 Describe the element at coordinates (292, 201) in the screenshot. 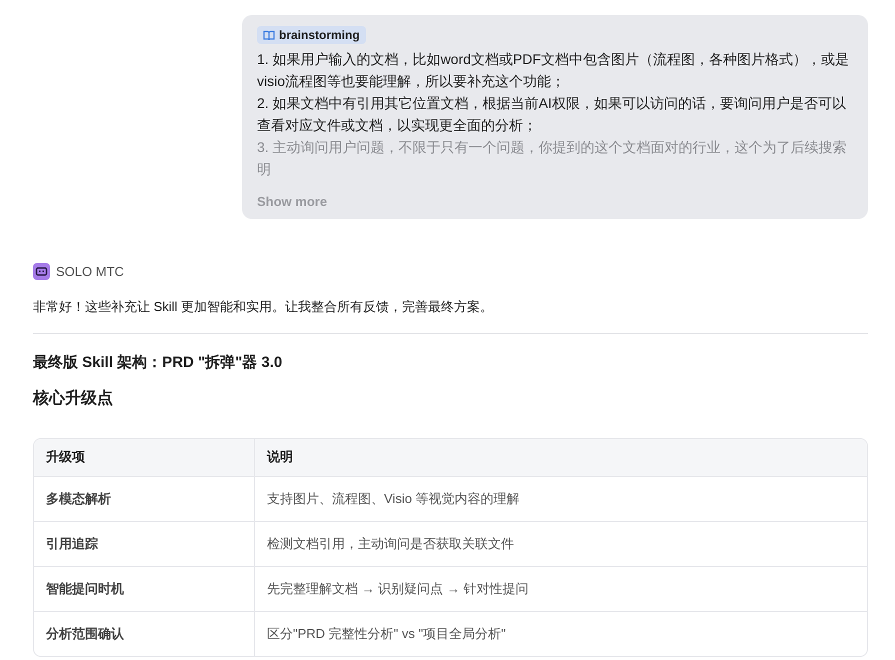

I see `show-more-button: Show more` at that location.